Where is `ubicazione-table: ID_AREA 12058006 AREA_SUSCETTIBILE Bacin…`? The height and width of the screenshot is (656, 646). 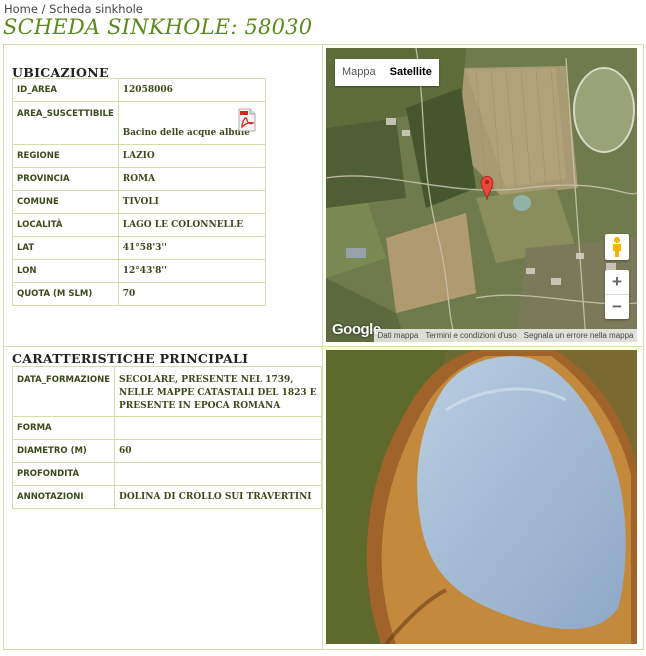
ubicazione-table: ID_AREA 12058006 AREA_SUSCETTIBILE Bacin… is located at coordinates (139, 192).